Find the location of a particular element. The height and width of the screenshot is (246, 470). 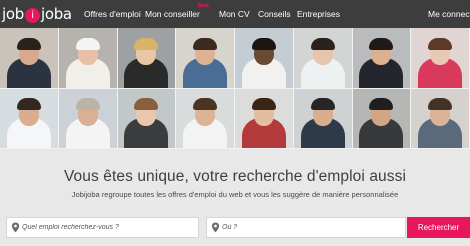

nav-conseils: Conseils is located at coordinates (274, 14).